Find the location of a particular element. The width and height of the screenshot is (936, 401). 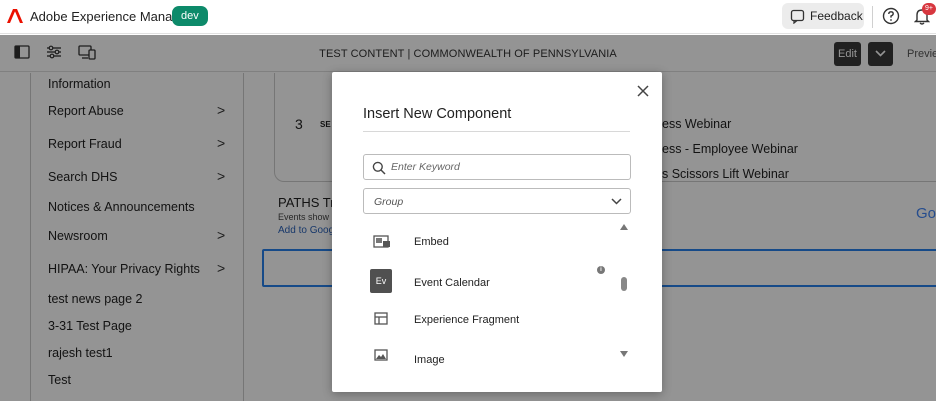

component-label: Image is located at coordinates (429, 360).